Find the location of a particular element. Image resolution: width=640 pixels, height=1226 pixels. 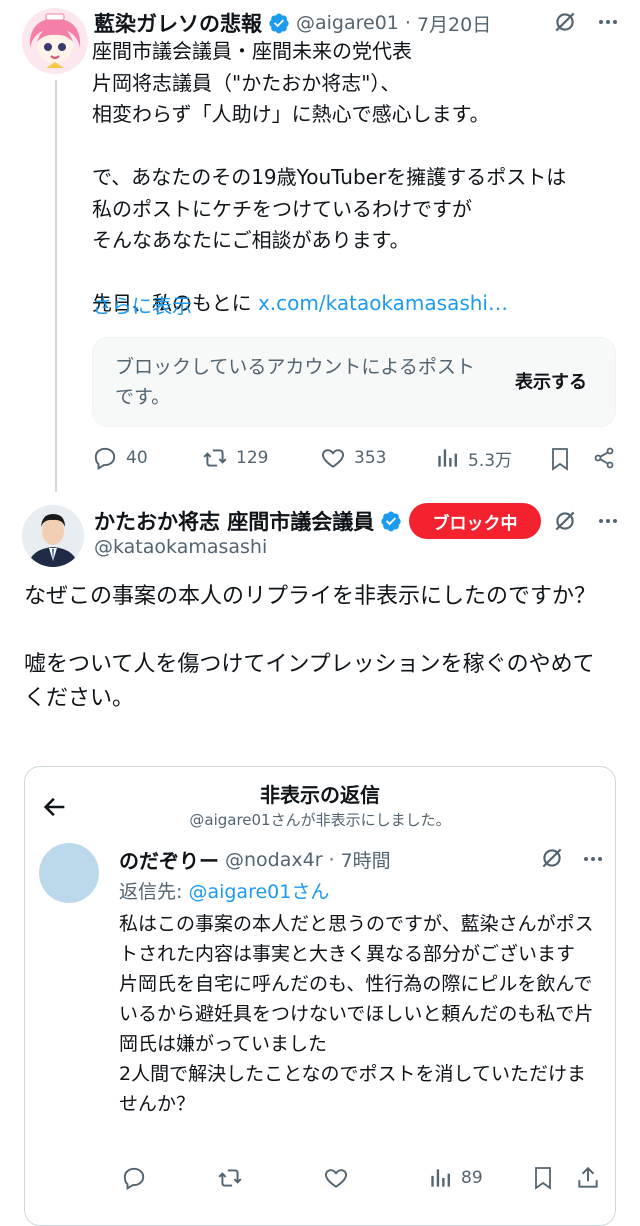

reply-to-line: 返信先: @aigare01さん is located at coordinates (224, 890).